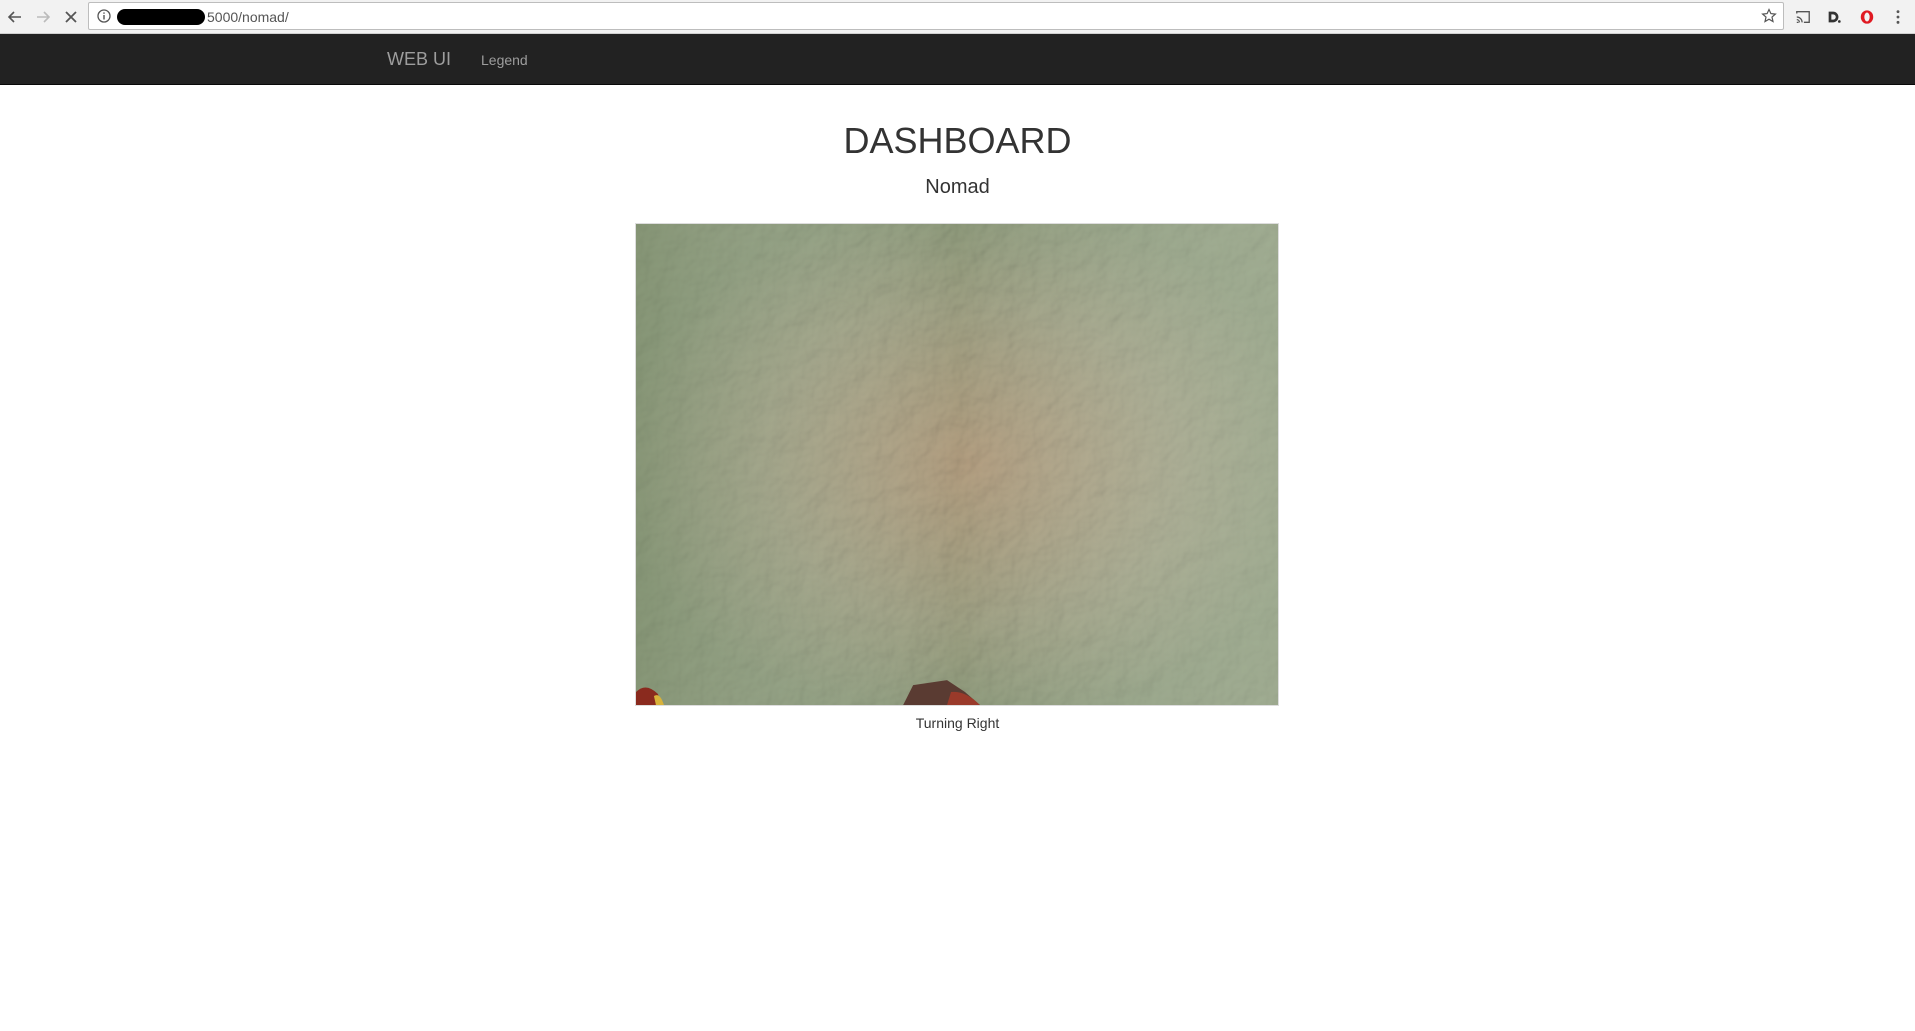 The image size is (1915, 1031). Describe the element at coordinates (1803, 17) in the screenshot. I see `cast-icon` at that location.